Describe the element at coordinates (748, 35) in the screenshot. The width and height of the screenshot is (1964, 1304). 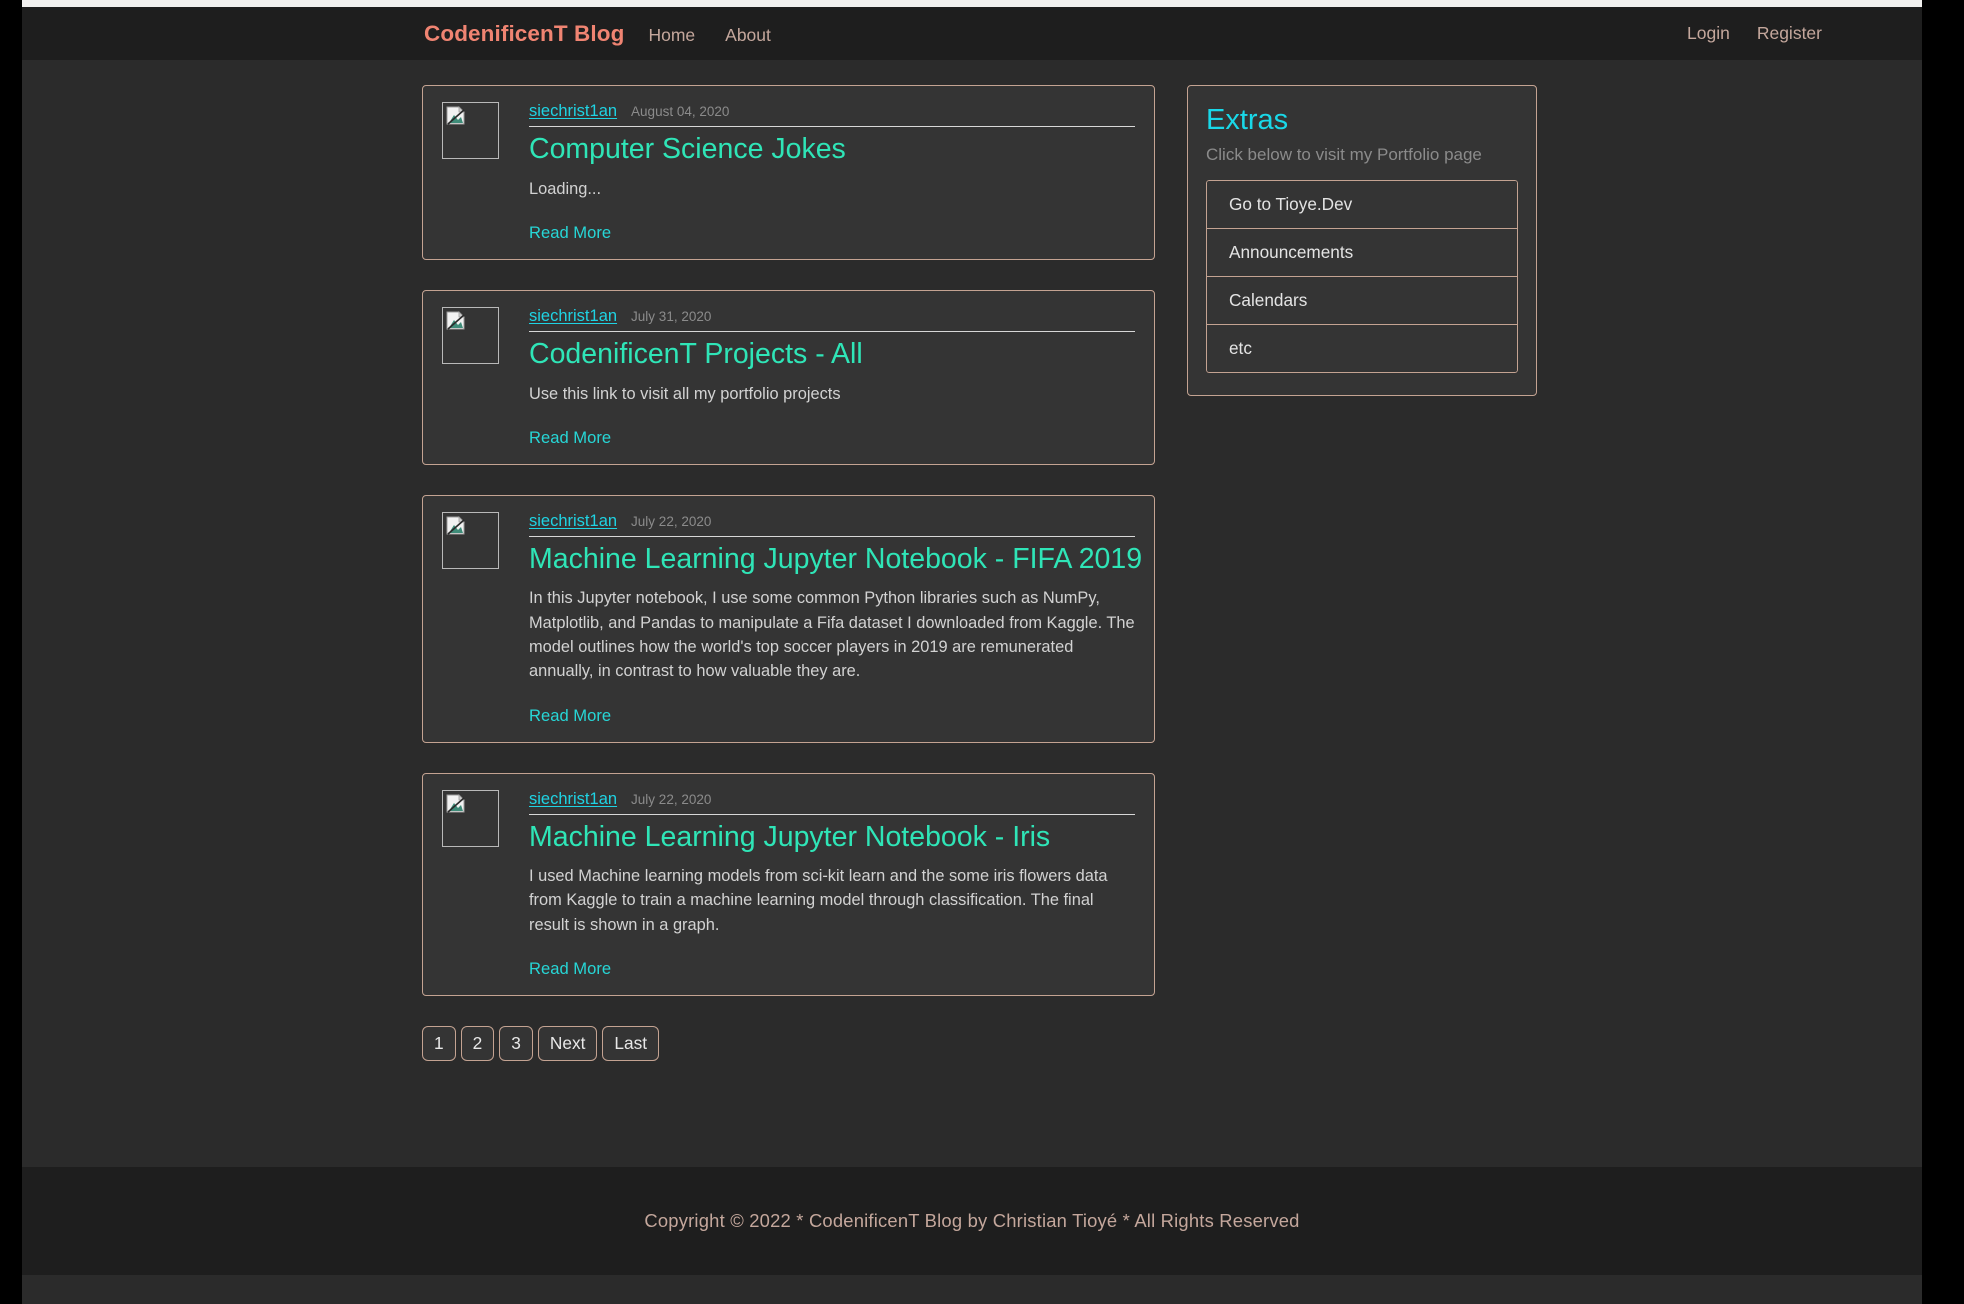
I see `nav-link-about: About` at that location.